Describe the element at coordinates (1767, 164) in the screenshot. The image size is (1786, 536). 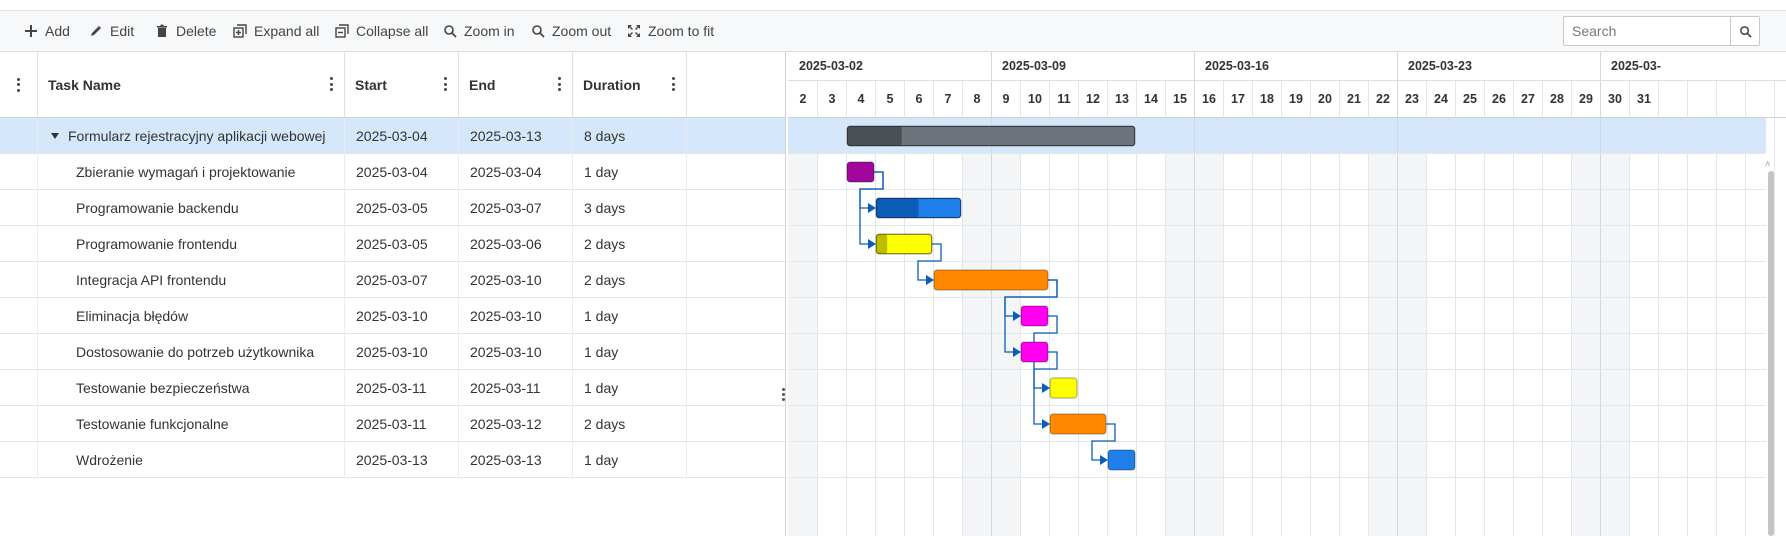
I see `scroll-up-icon: ˄` at that location.